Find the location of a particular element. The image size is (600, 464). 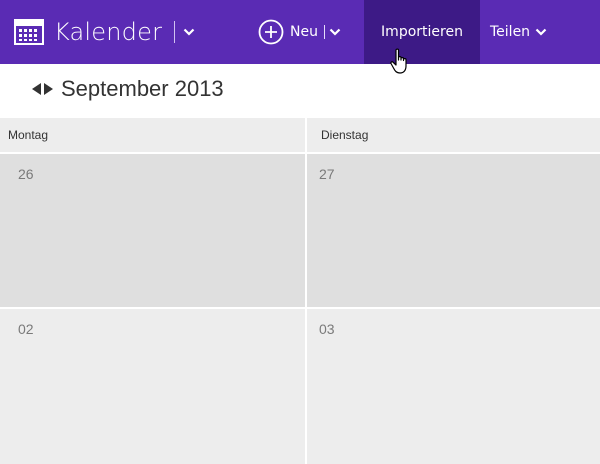

top-bar: Kalender Neu Importieren Teilen is located at coordinates (300, 32).